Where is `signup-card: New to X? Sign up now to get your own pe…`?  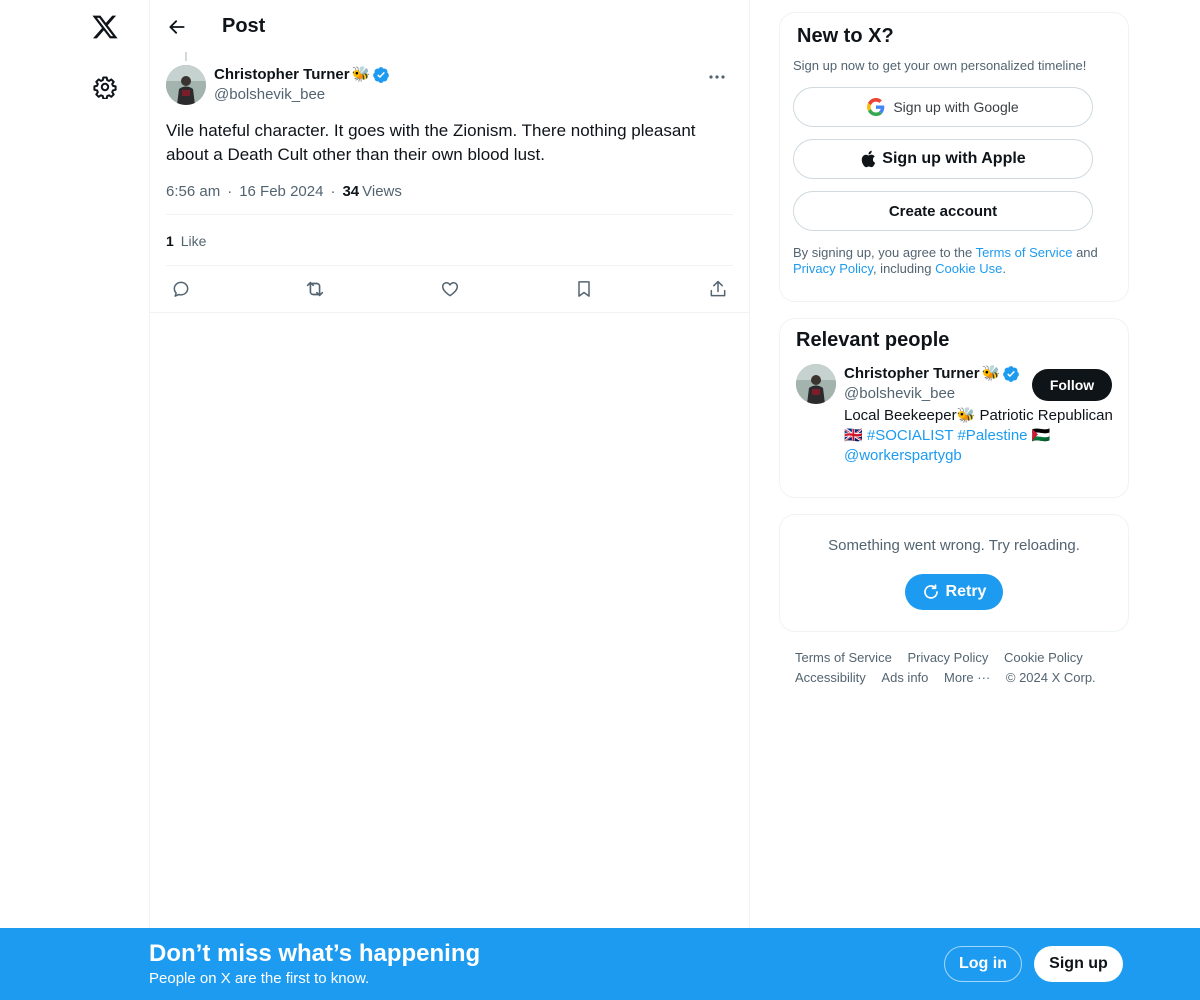 signup-card: New to X? Sign up now to get your own pe… is located at coordinates (954, 157).